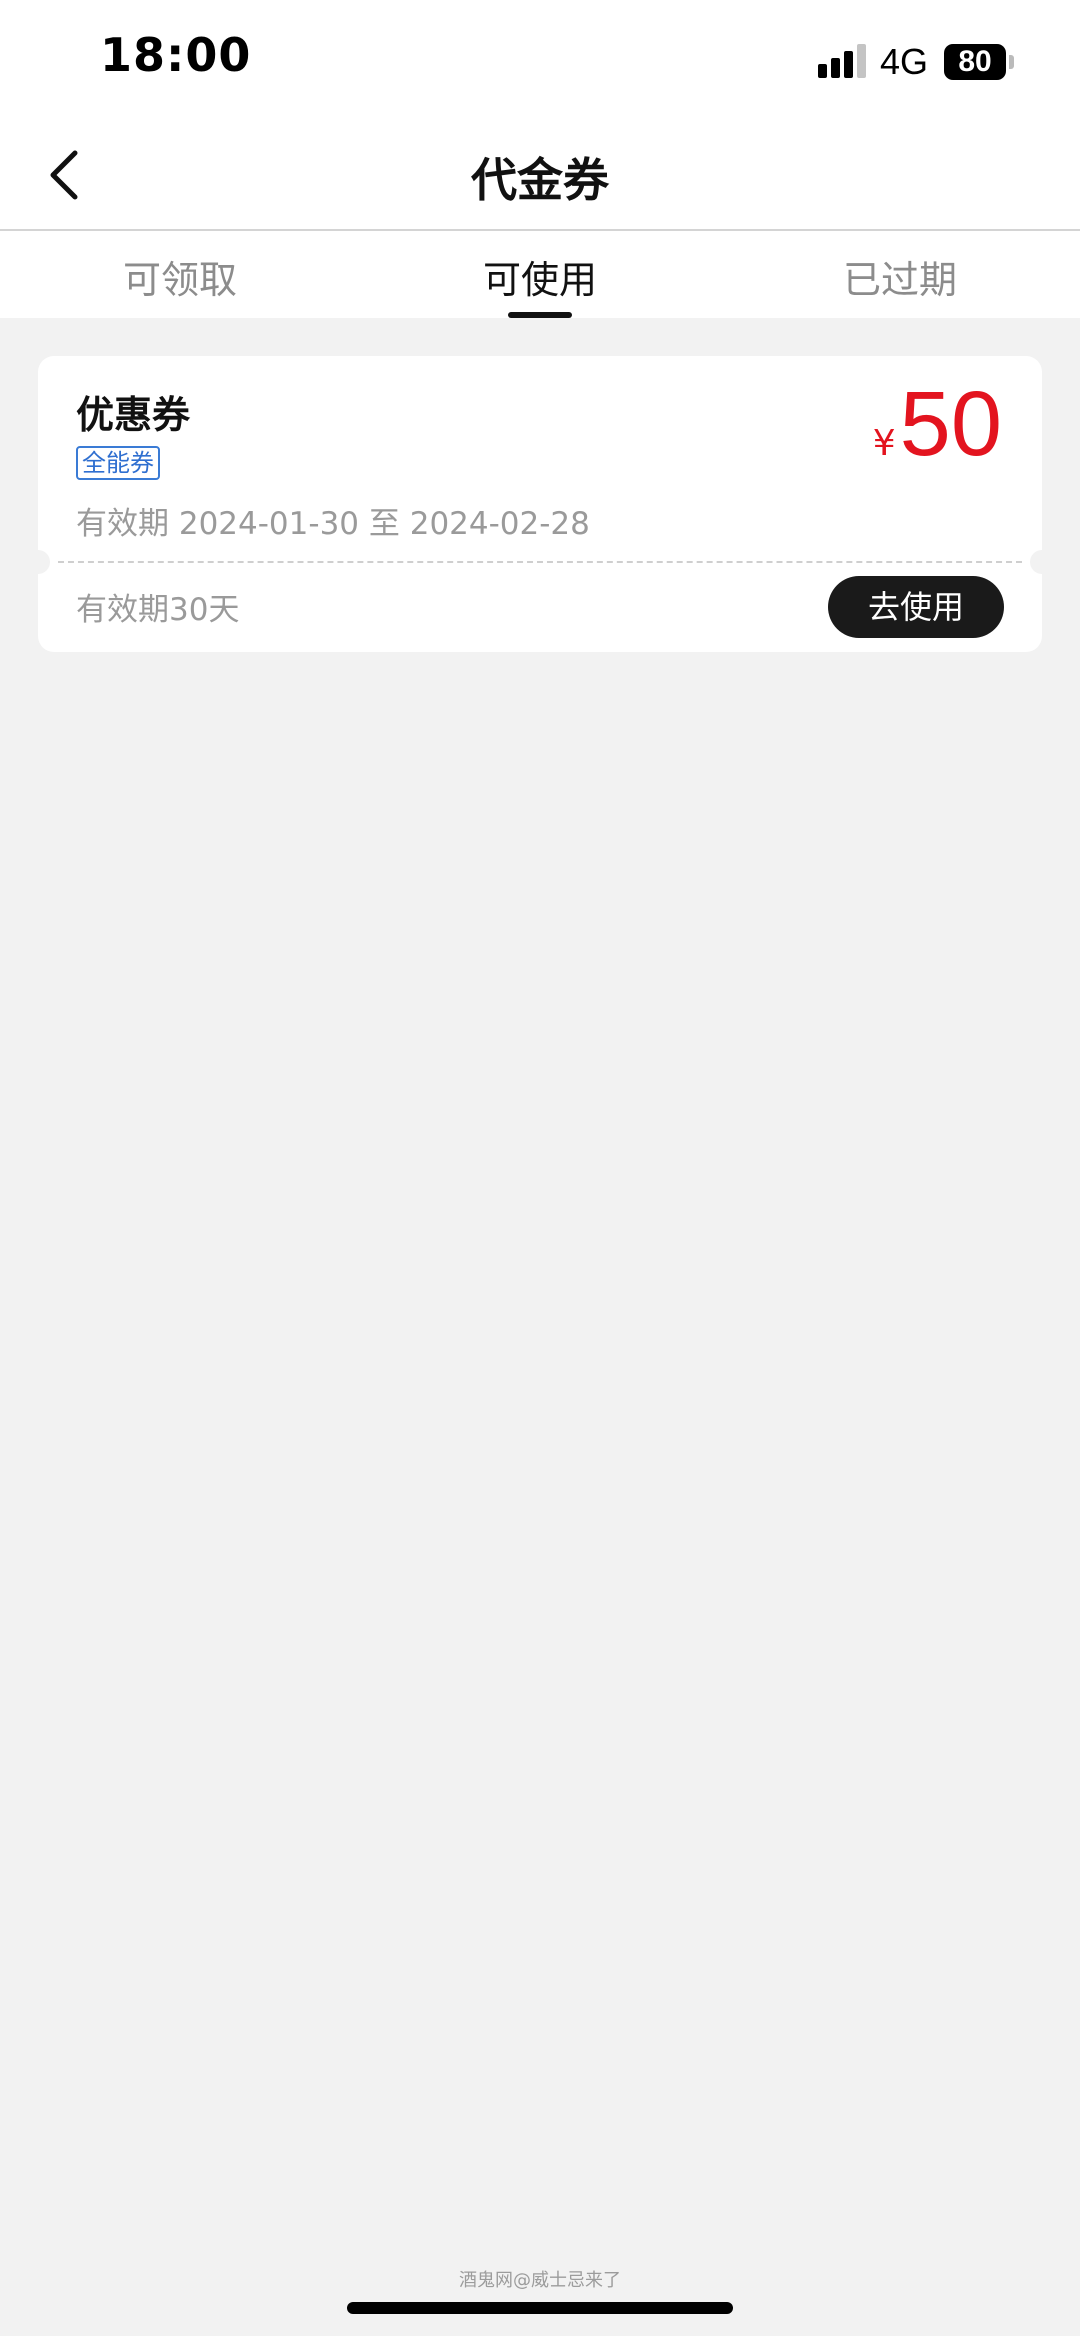 The width and height of the screenshot is (1080, 2336). Describe the element at coordinates (540, 315) in the screenshot. I see `active-tab-indicator` at that location.